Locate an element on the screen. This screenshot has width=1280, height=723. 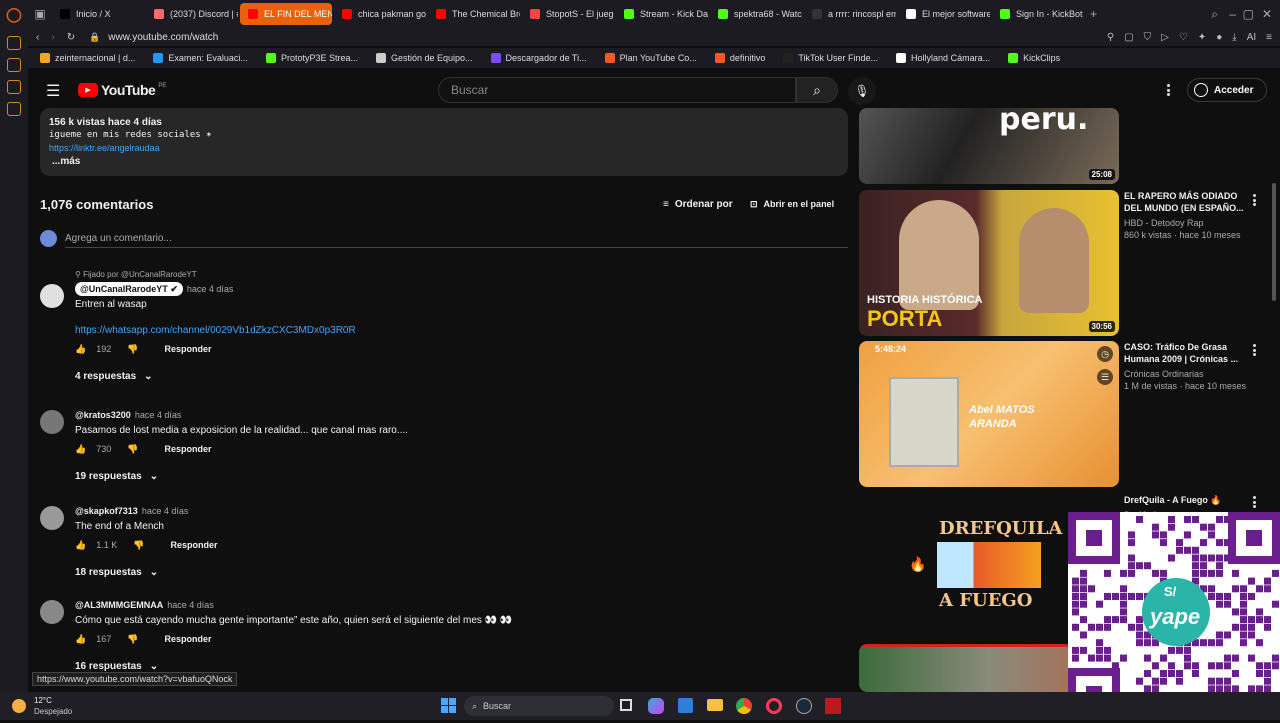
video-thumbnail: HISTORIA HISTÓRICA PORTA 30:56 is located at coordinates (989, 263).